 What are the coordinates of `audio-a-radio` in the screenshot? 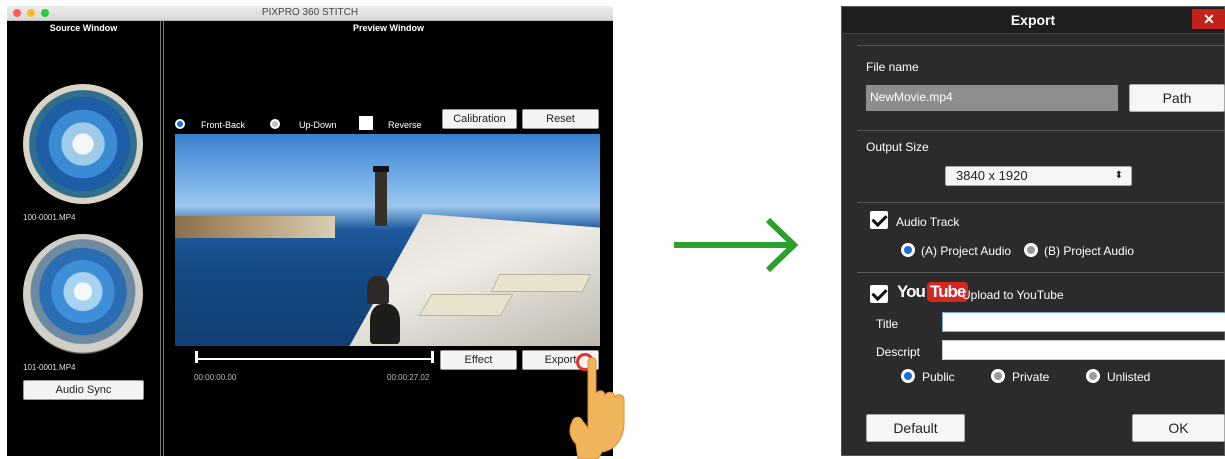 It's located at (908, 250).